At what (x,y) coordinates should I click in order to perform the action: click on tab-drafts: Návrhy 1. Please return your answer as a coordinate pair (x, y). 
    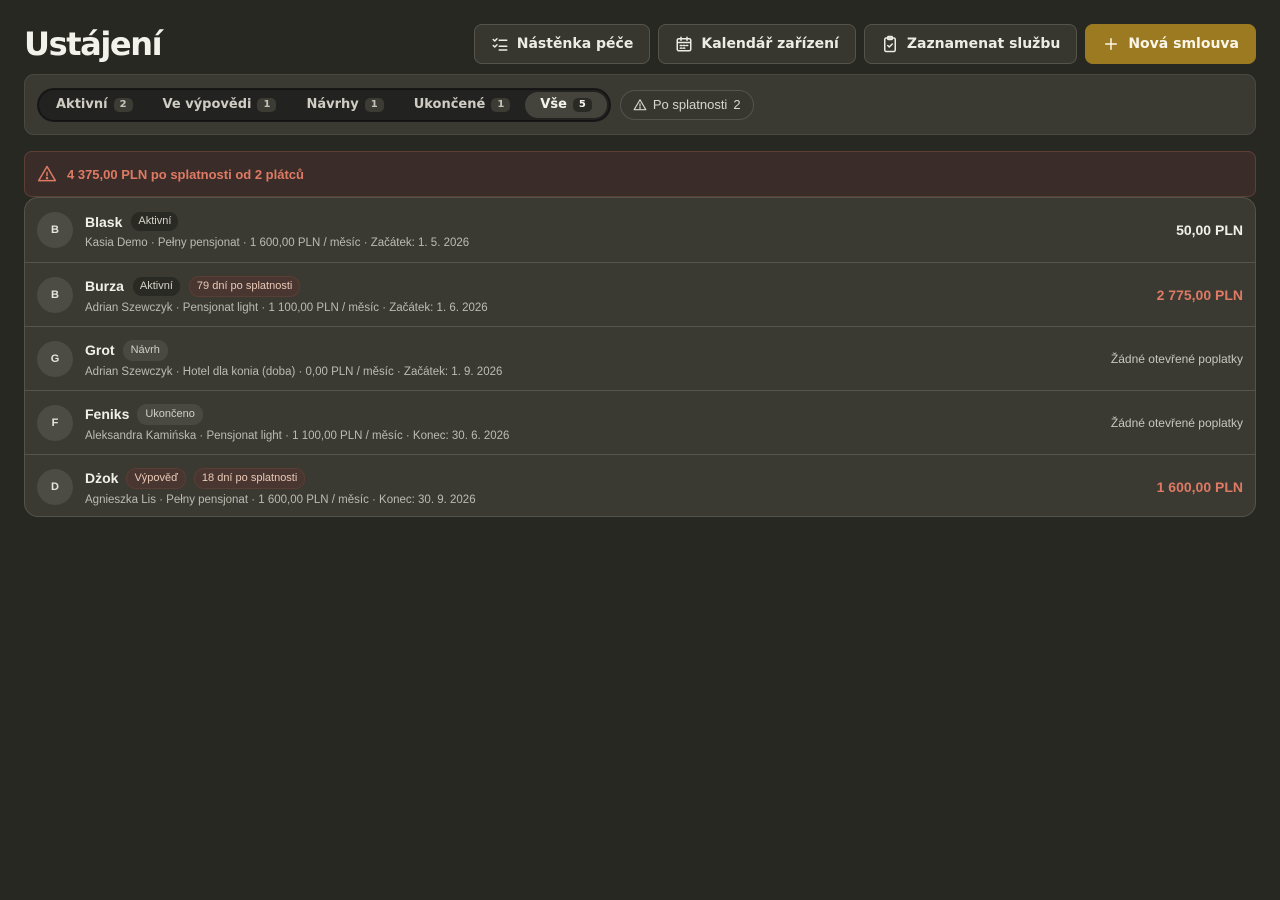
    Looking at the image, I should click on (344, 105).